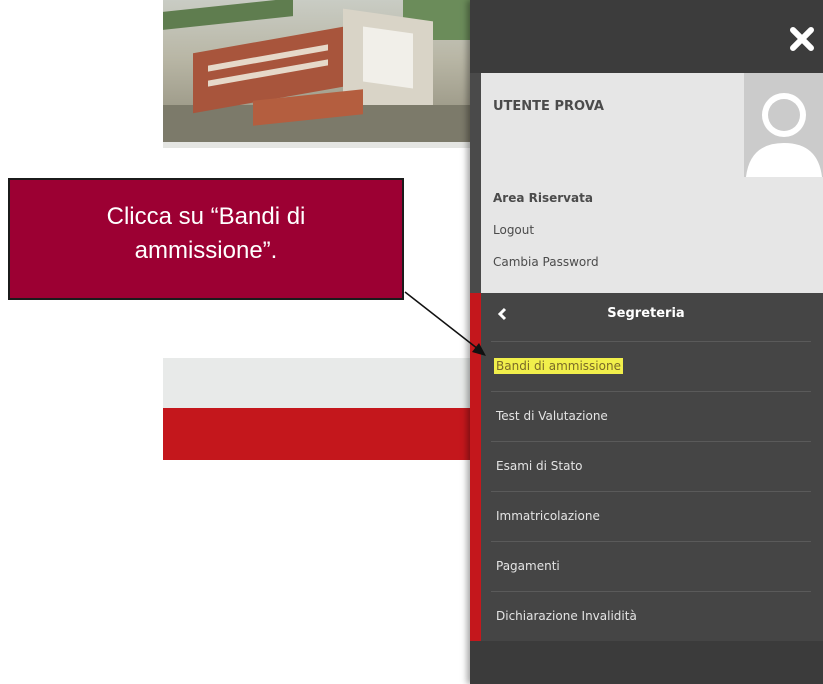 This screenshot has width=823, height=684. What do you see at coordinates (651, 516) in the screenshot?
I see `menu-item-immatricolazione: Immatricolazione` at bounding box center [651, 516].